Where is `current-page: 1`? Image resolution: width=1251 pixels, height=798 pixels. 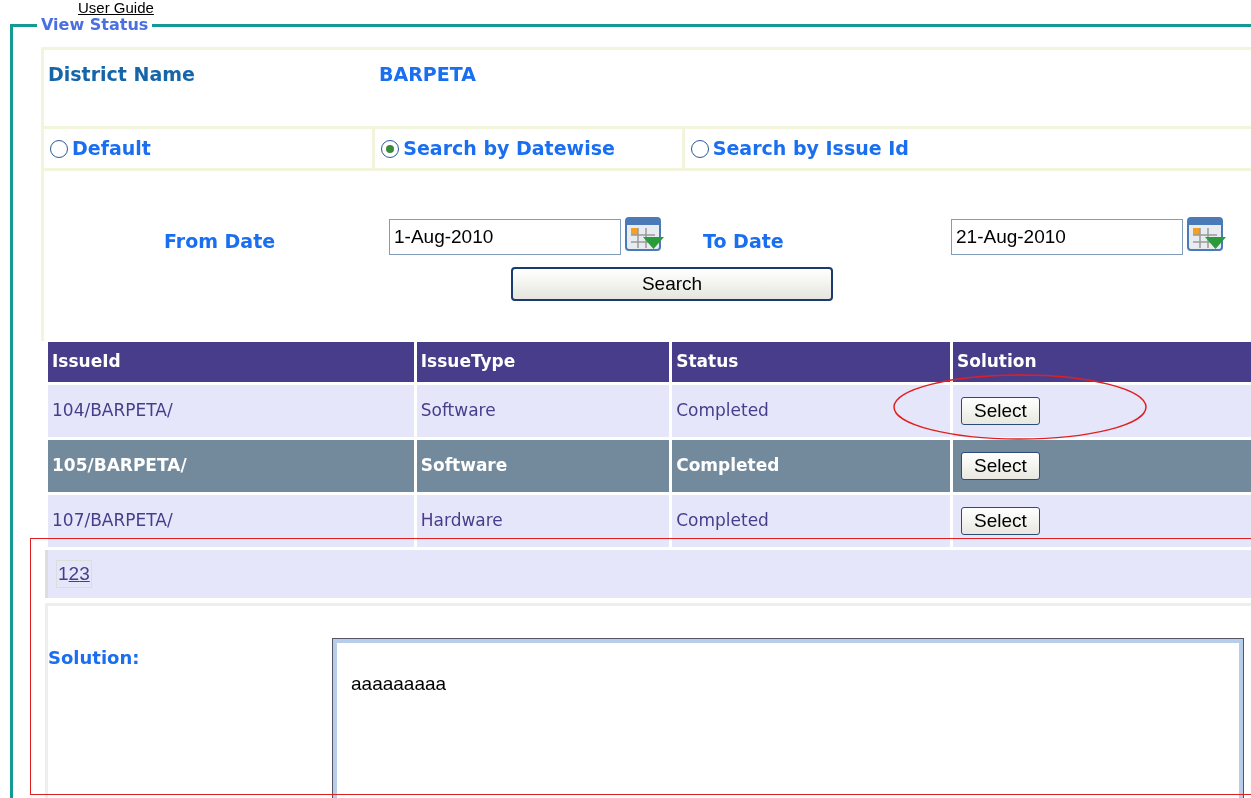 current-page: 1 is located at coordinates (63, 574).